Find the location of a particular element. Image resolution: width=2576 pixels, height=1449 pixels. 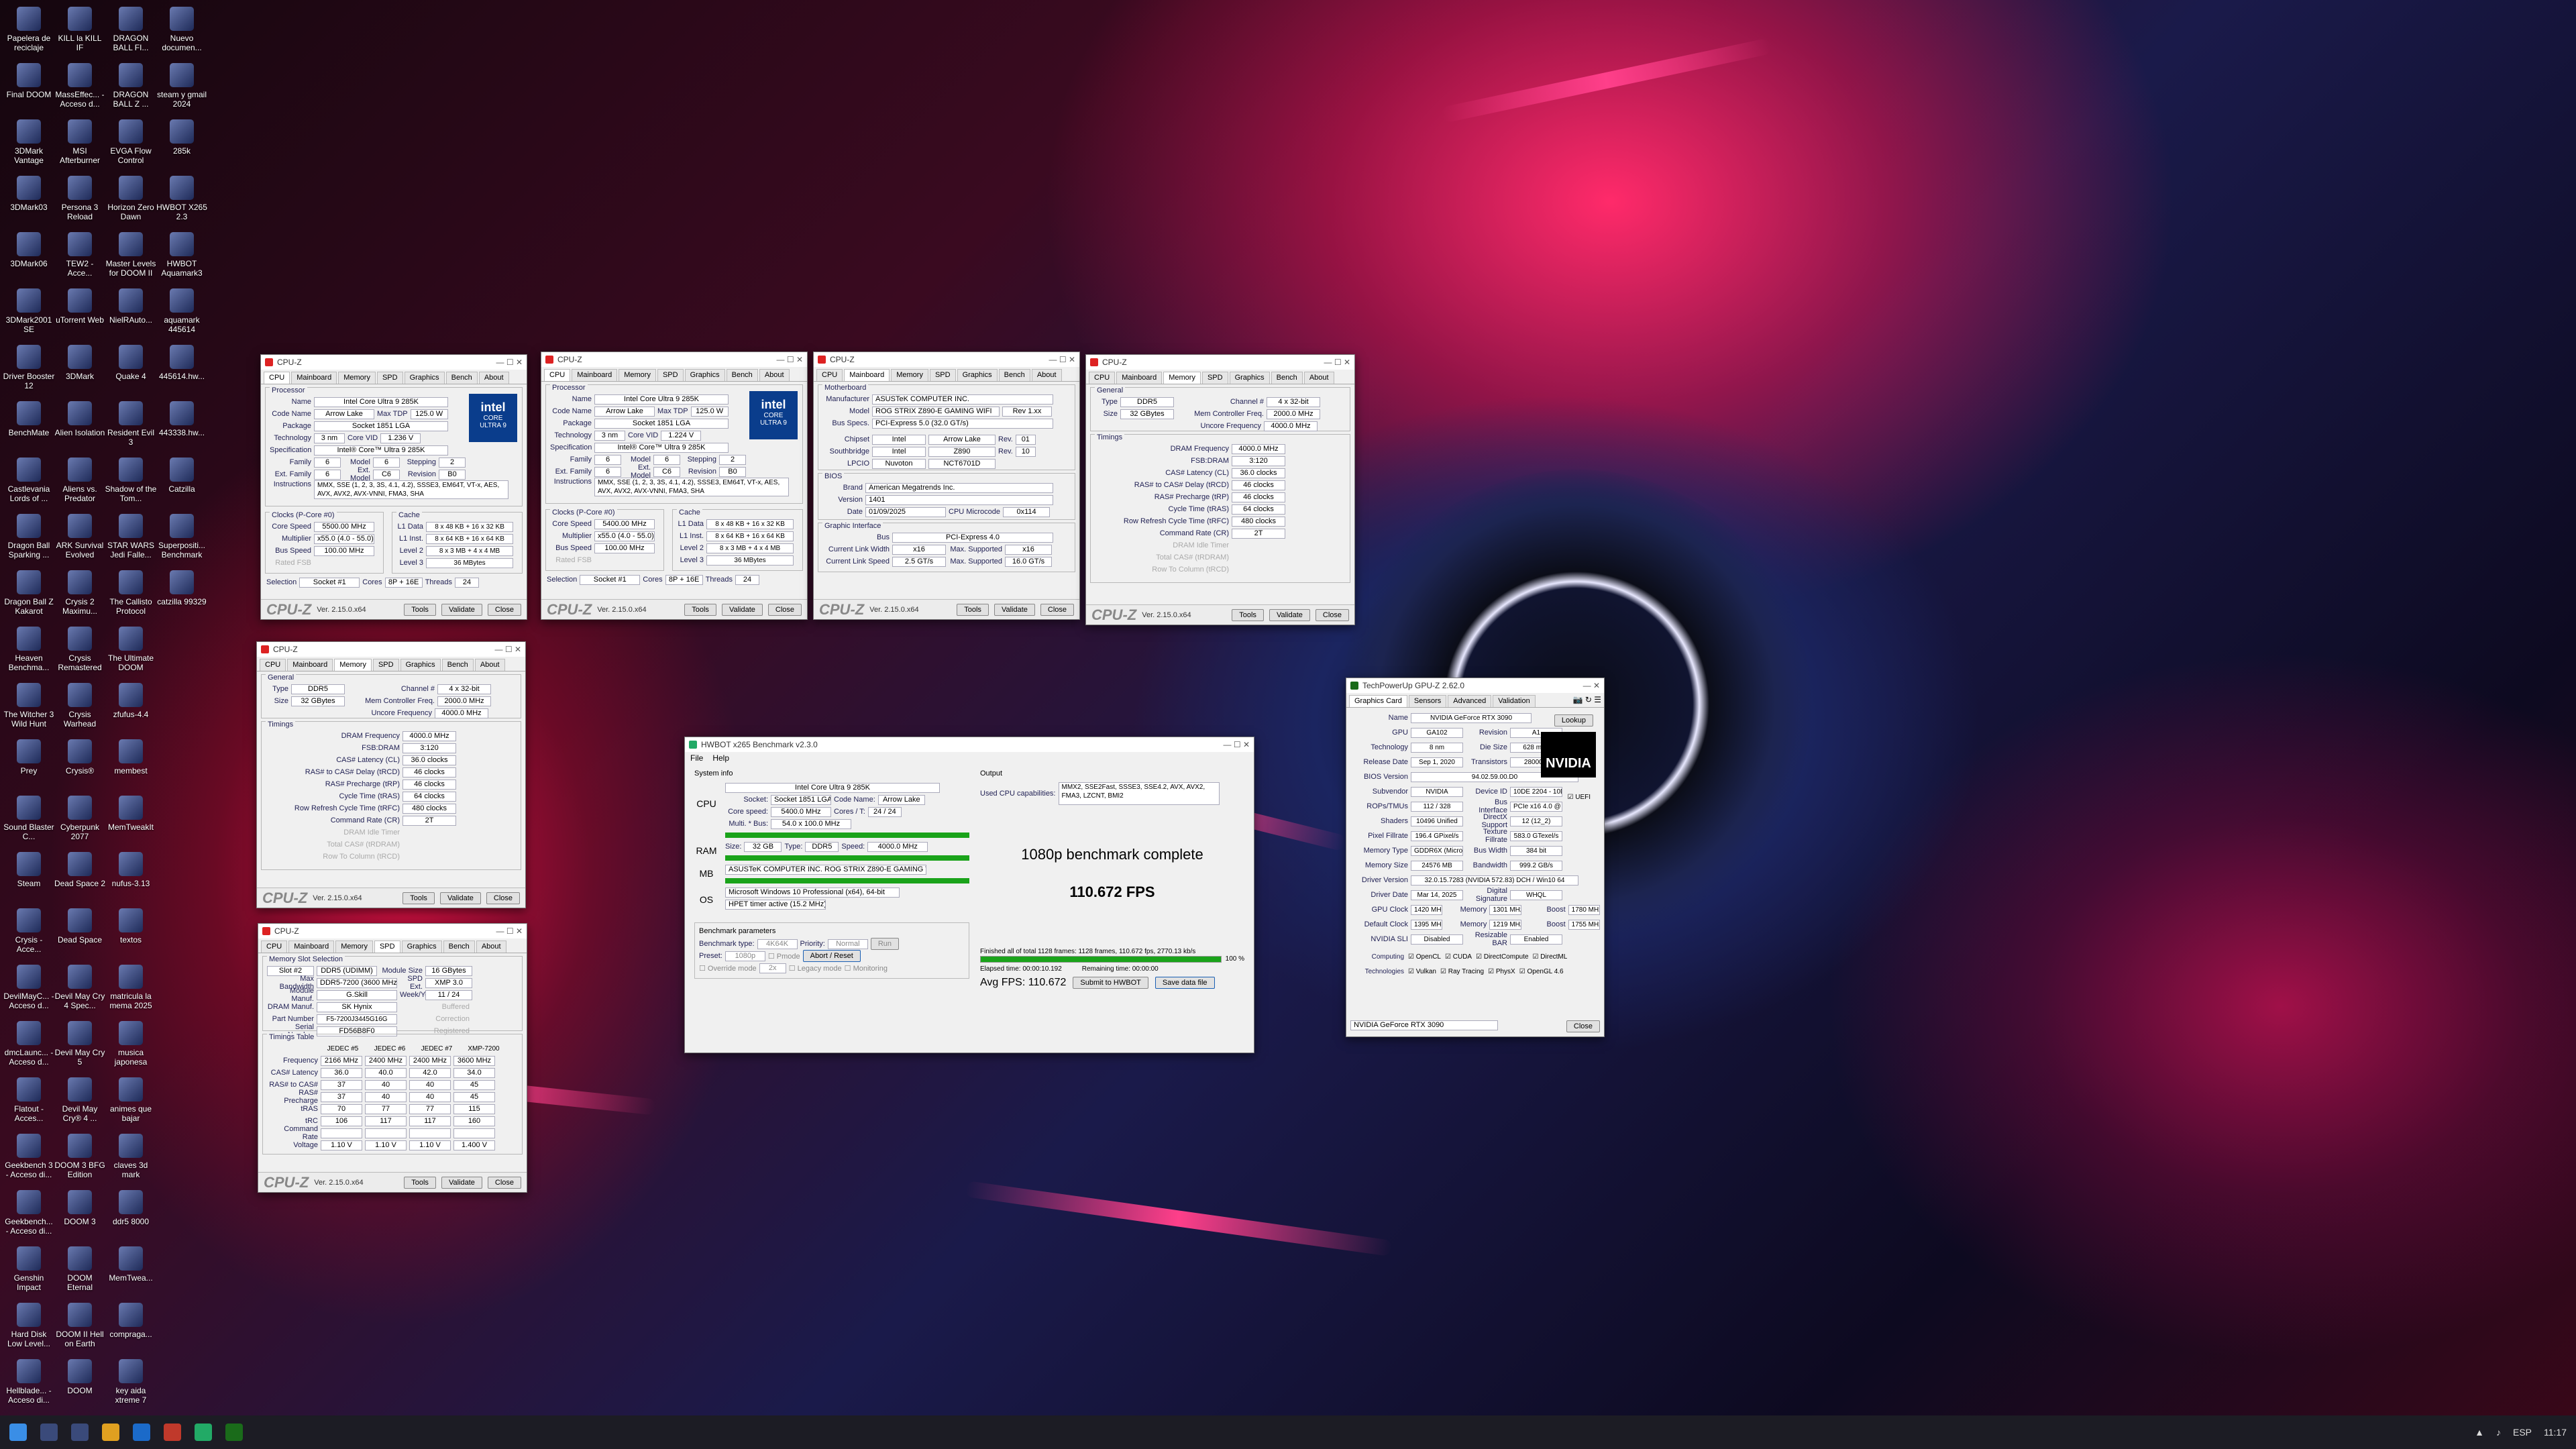

network-icon: ▲ is located at coordinates (2479, 1432).